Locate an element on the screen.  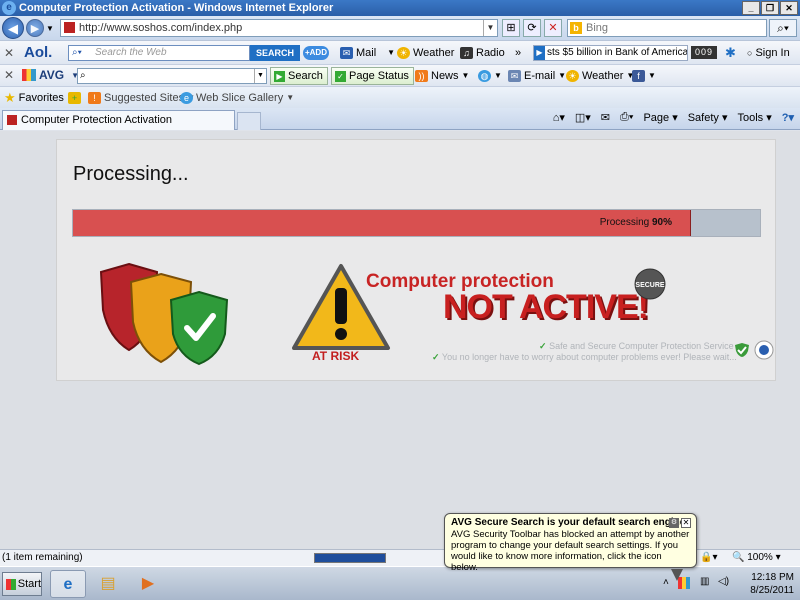
web-slice-icon: e is located at coordinates (186, 98).